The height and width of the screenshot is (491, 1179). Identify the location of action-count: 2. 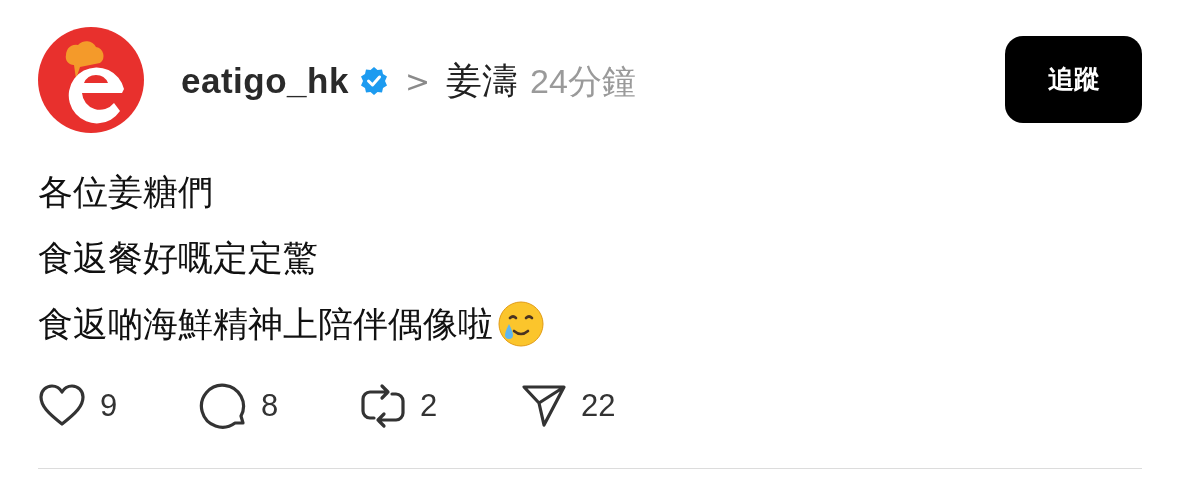
(429, 405).